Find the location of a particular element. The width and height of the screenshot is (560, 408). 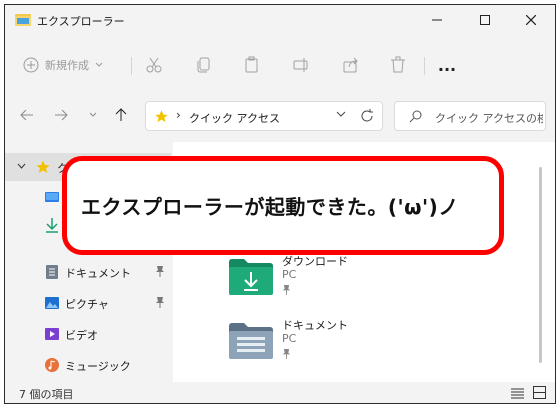

address-bar: › クイック アクセス is located at coordinates (264, 116).